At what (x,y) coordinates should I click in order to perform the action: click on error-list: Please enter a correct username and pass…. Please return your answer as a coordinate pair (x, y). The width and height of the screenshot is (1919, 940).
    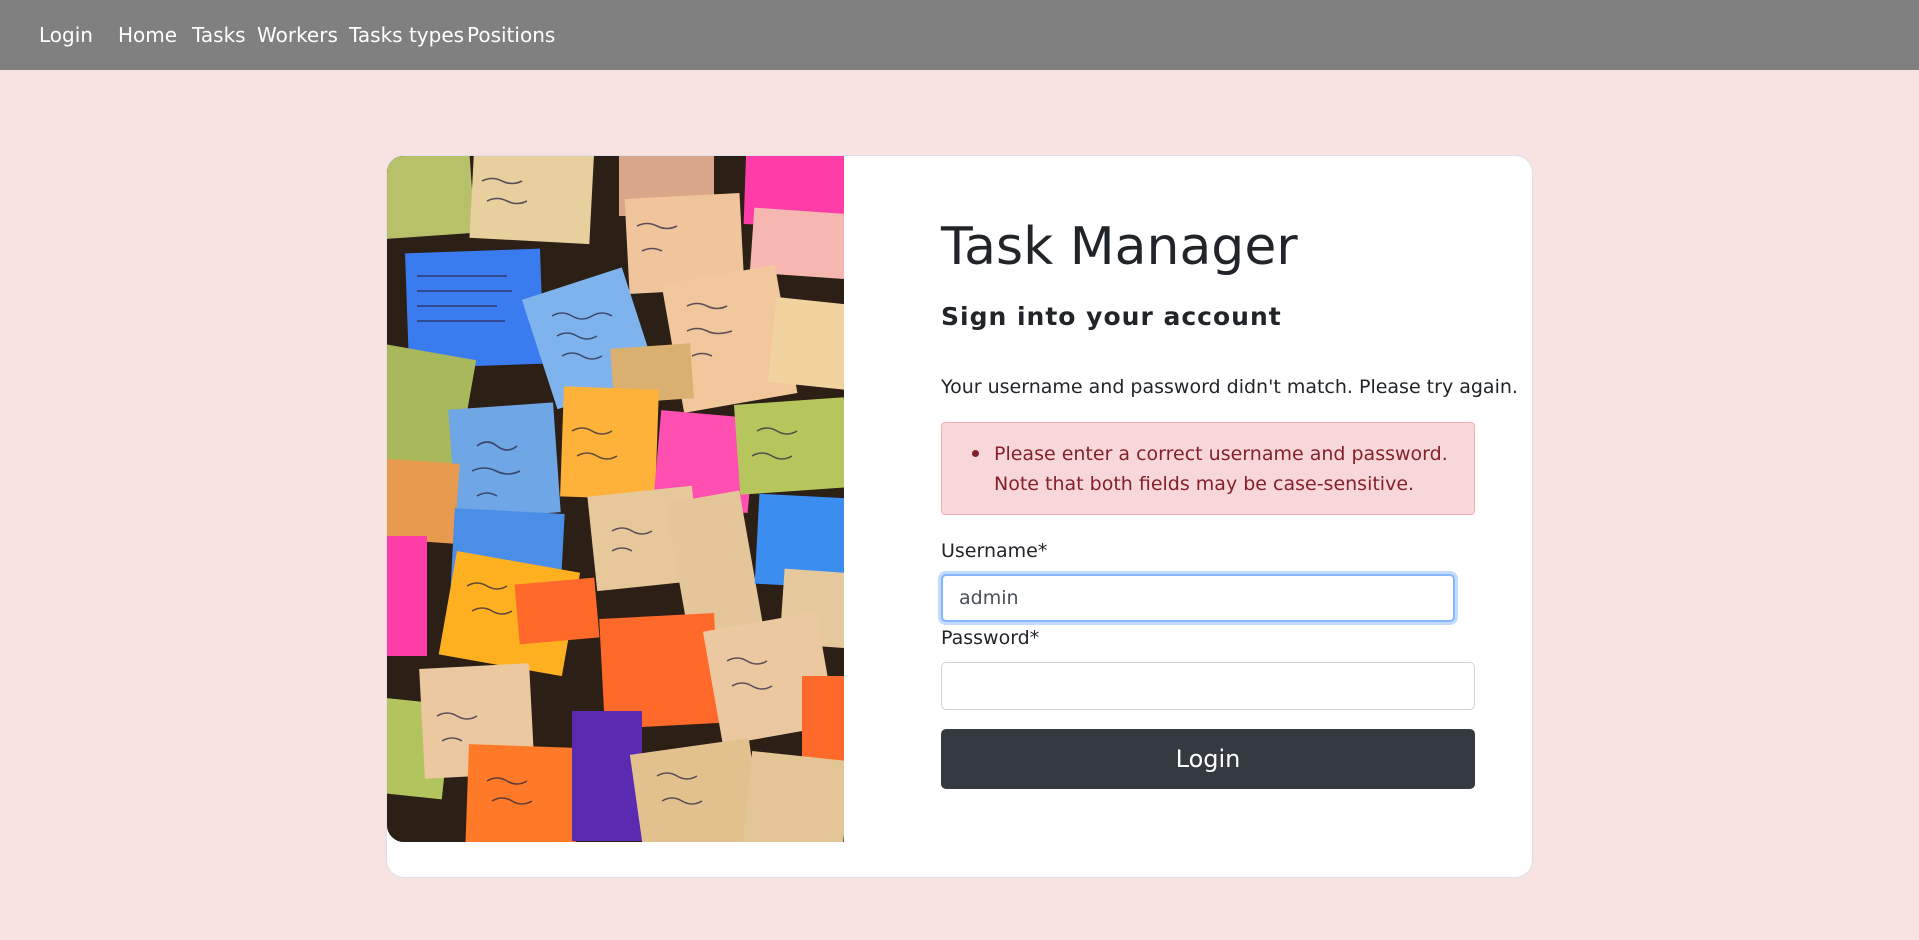
    Looking at the image, I should click on (1213, 469).